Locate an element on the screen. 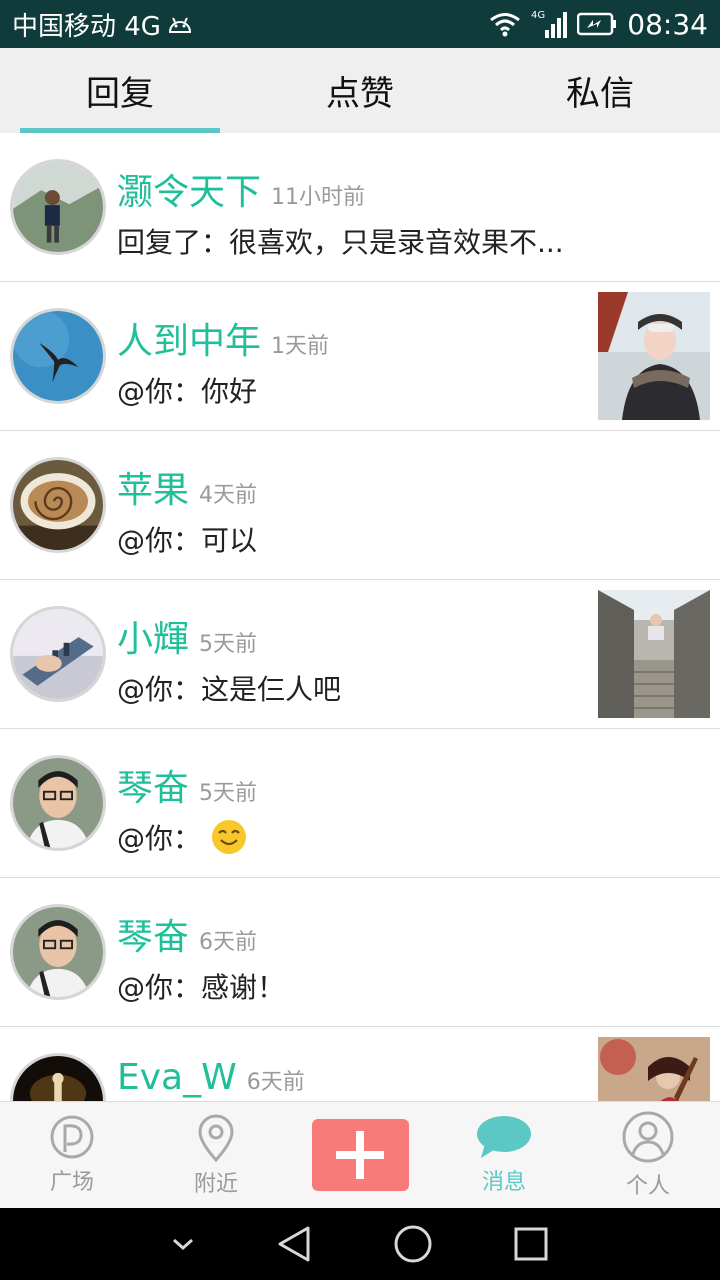 The image size is (720, 1280). list-item: 琴奋 6天前 @你：感谢！ is located at coordinates (360, 952).